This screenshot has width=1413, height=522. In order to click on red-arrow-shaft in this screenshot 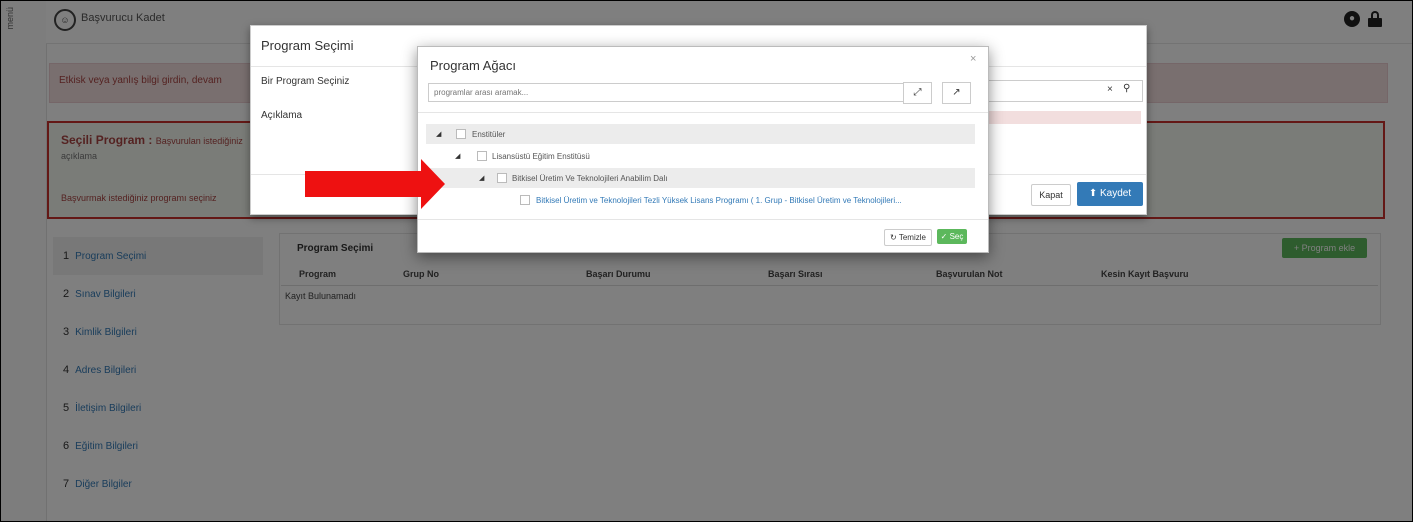, I will do `click(365, 184)`.